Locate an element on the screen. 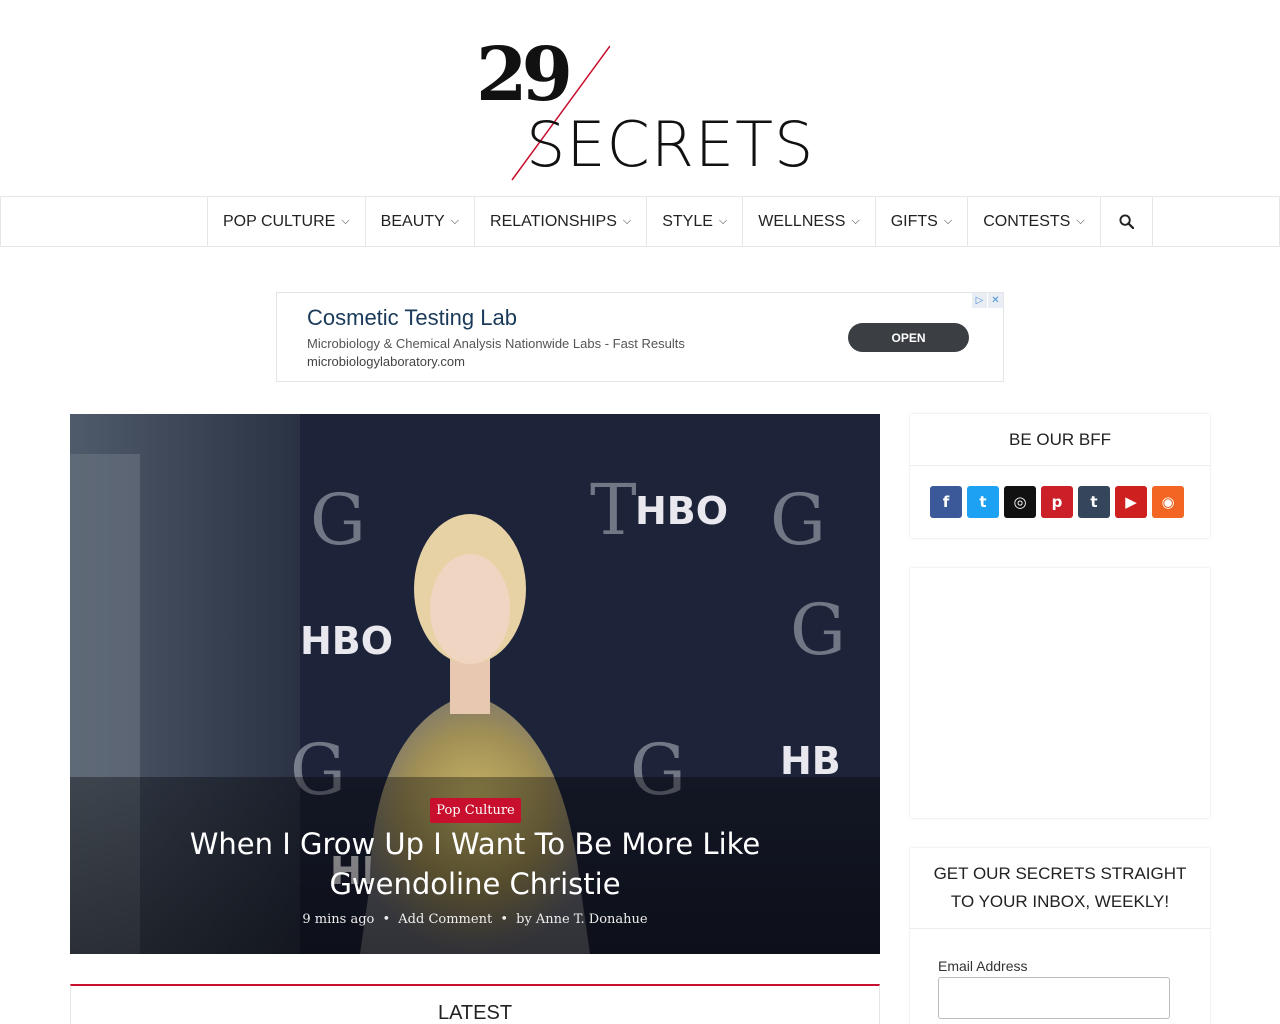  nav-item-gifts: GIFTS ⌵ is located at coordinates (922, 221).